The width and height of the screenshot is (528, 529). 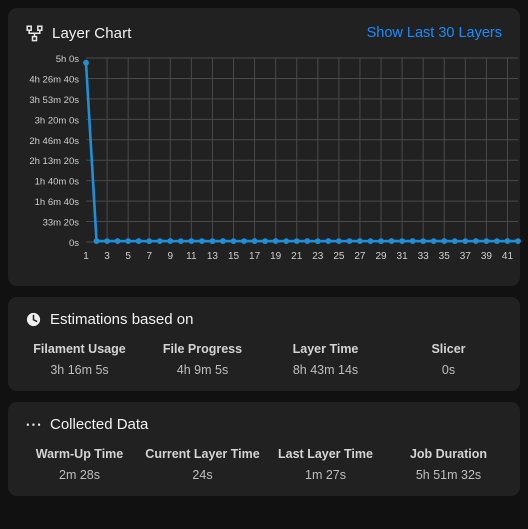 What do you see at coordinates (325, 370) in the screenshot?
I see `stat-value: 8h 43m 14s` at bounding box center [325, 370].